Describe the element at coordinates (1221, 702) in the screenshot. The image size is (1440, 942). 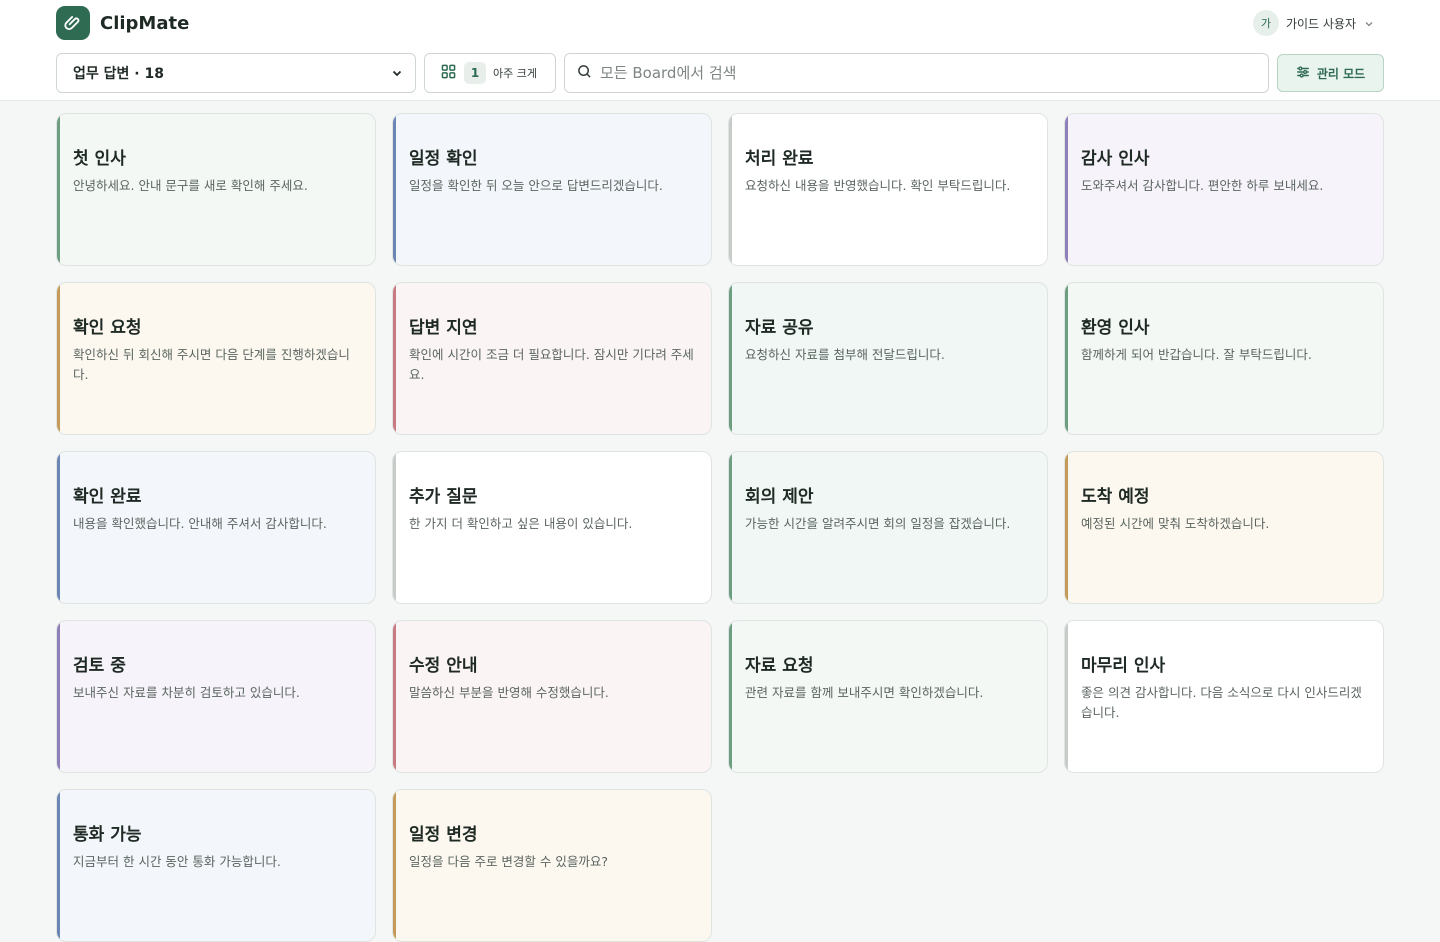
I see `card-body: 좋은 의견 감사합니다. 다음 소식으로 다시 인사드리겠습니다.` at that location.